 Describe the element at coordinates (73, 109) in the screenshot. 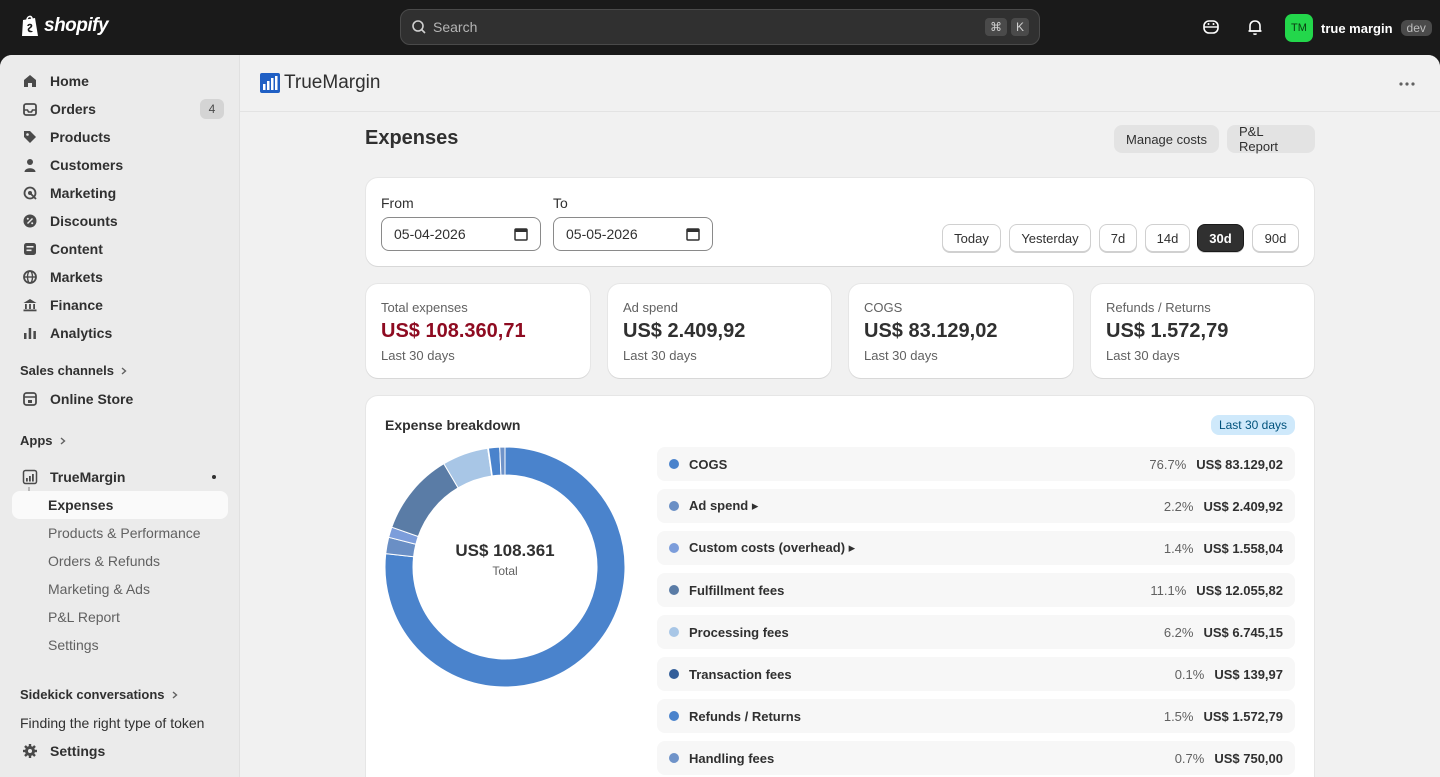

I see `sidebar-item-label: Orders` at that location.